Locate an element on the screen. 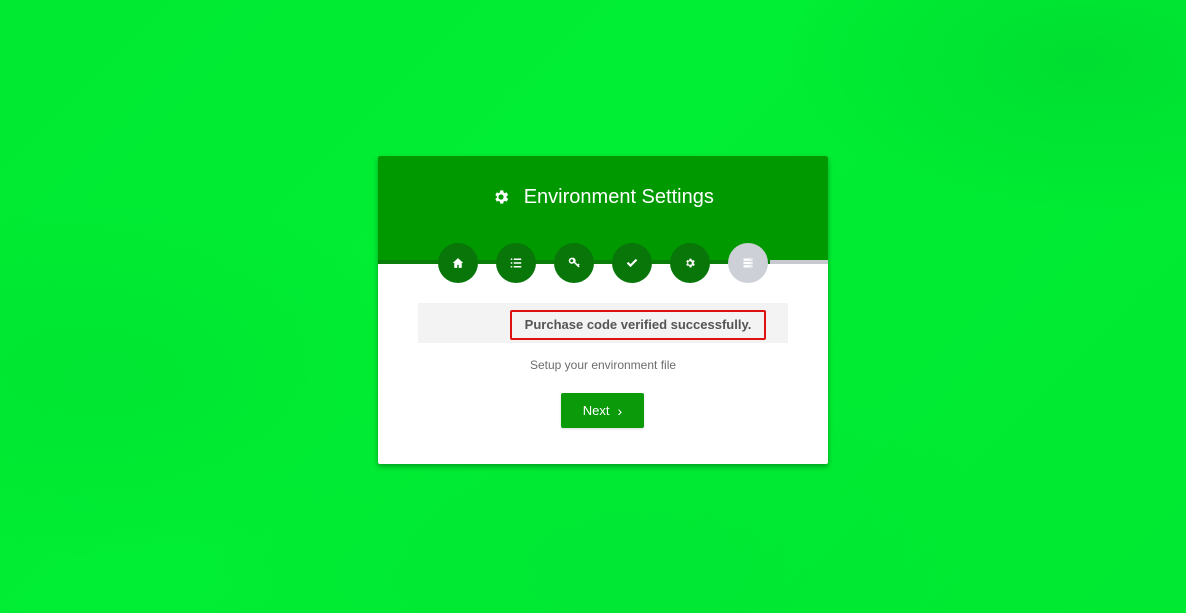  step-environment is located at coordinates (690, 263).